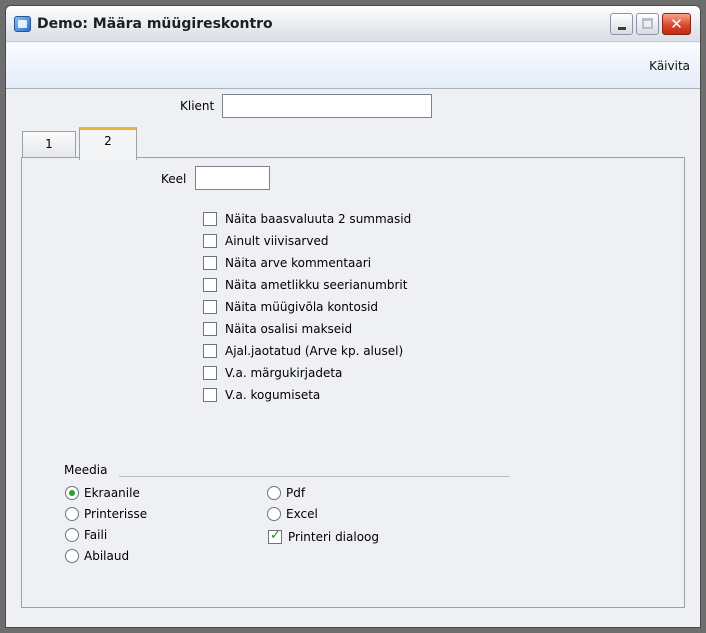  I want to click on option-base-currency-2: Näita baasvaluuta 2 summasid, so click(307, 219).